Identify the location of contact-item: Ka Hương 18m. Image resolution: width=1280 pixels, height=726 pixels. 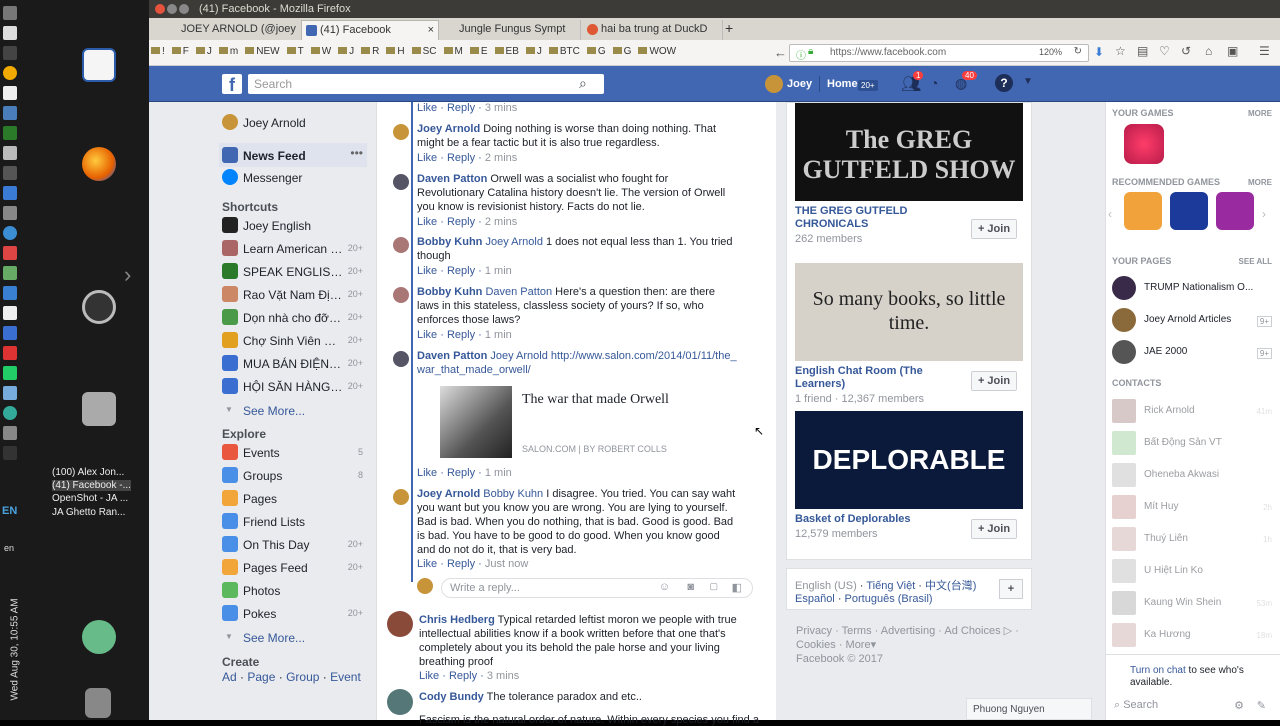
(1192, 635).